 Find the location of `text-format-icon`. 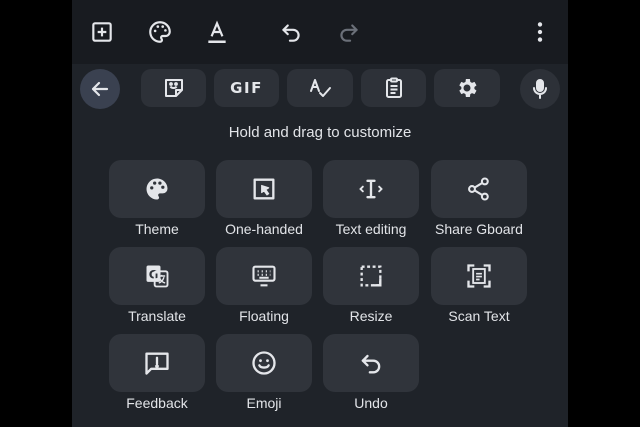

text-format-icon is located at coordinates (217, 32).